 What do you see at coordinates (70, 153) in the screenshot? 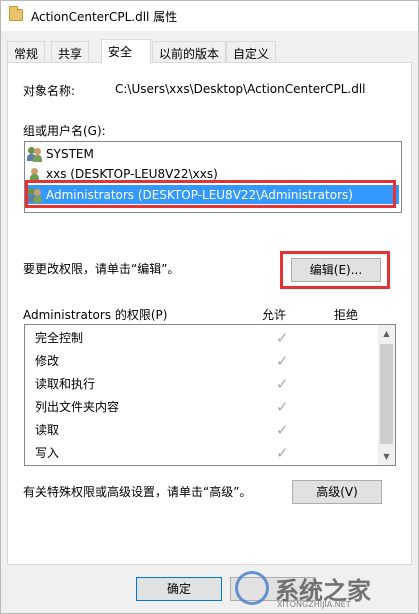
I see `user-name: SYSTEM` at bounding box center [70, 153].